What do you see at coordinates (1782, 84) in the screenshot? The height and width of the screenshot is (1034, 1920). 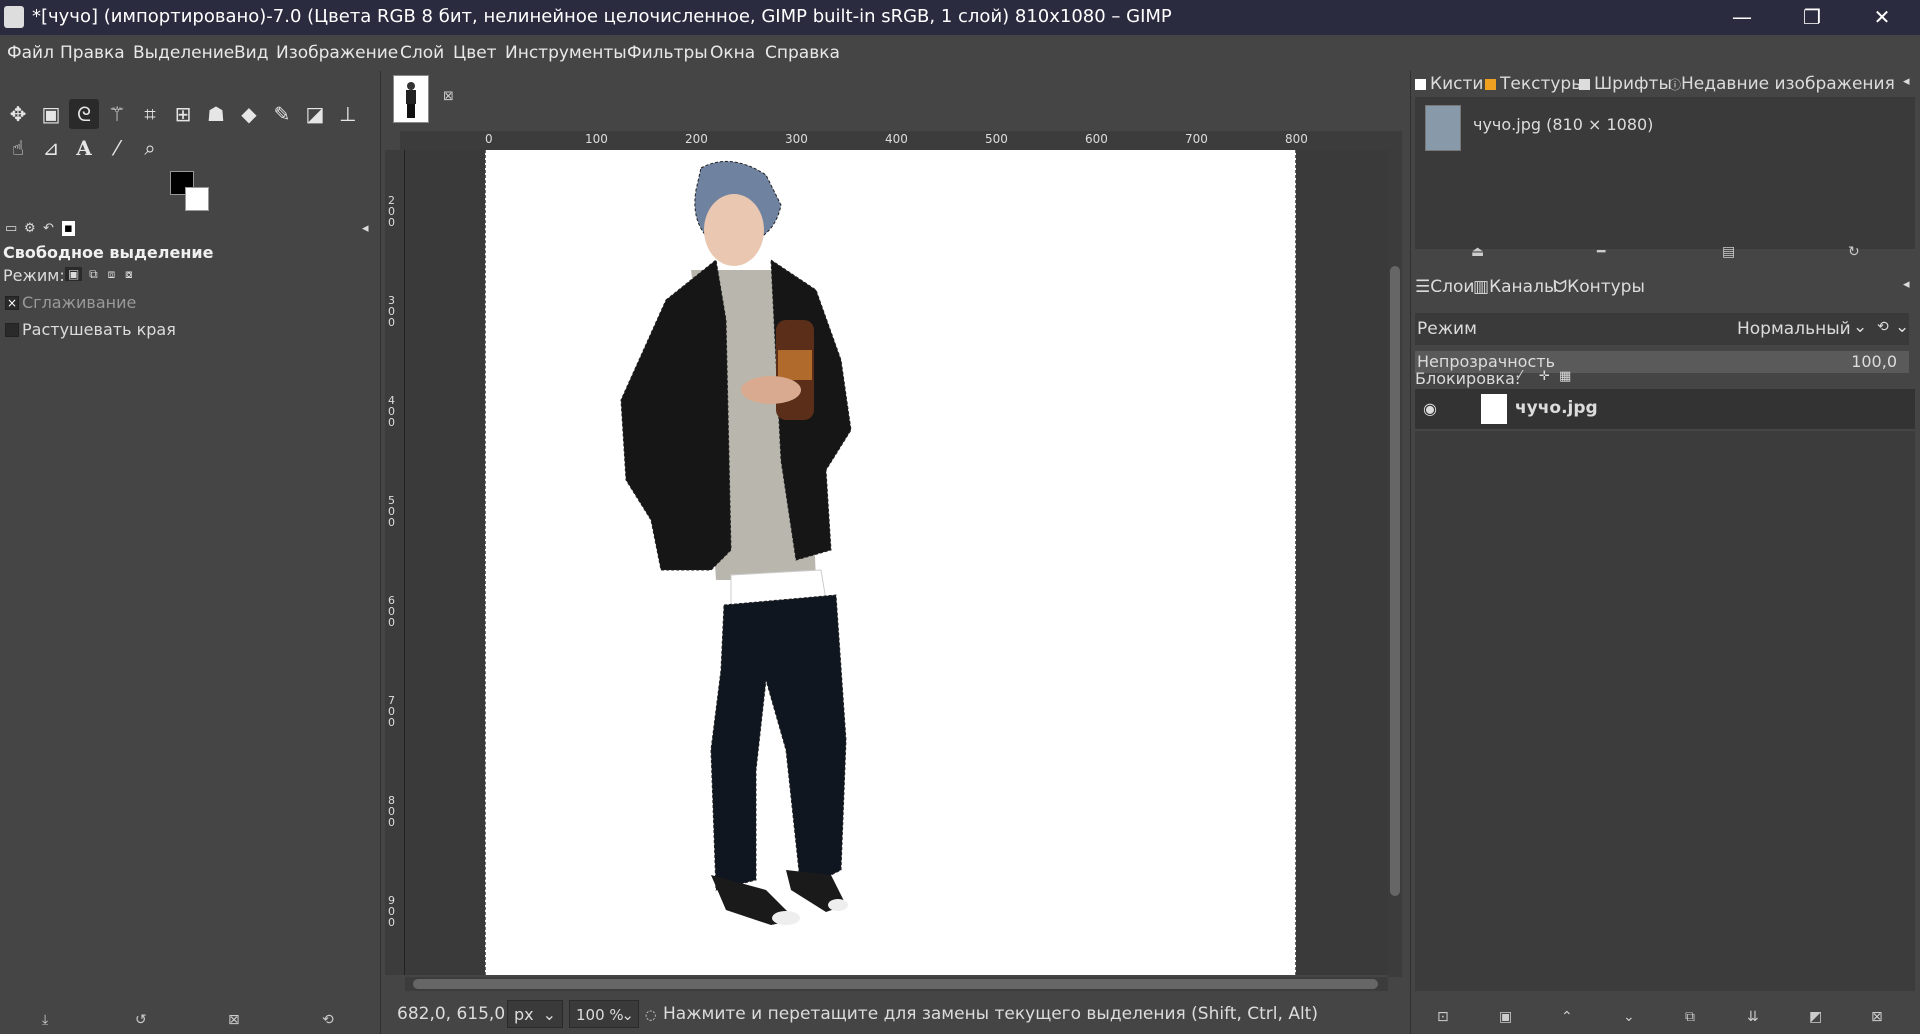 I see `tab-recent-images: ⓘНедавние изображения` at bounding box center [1782, 84].